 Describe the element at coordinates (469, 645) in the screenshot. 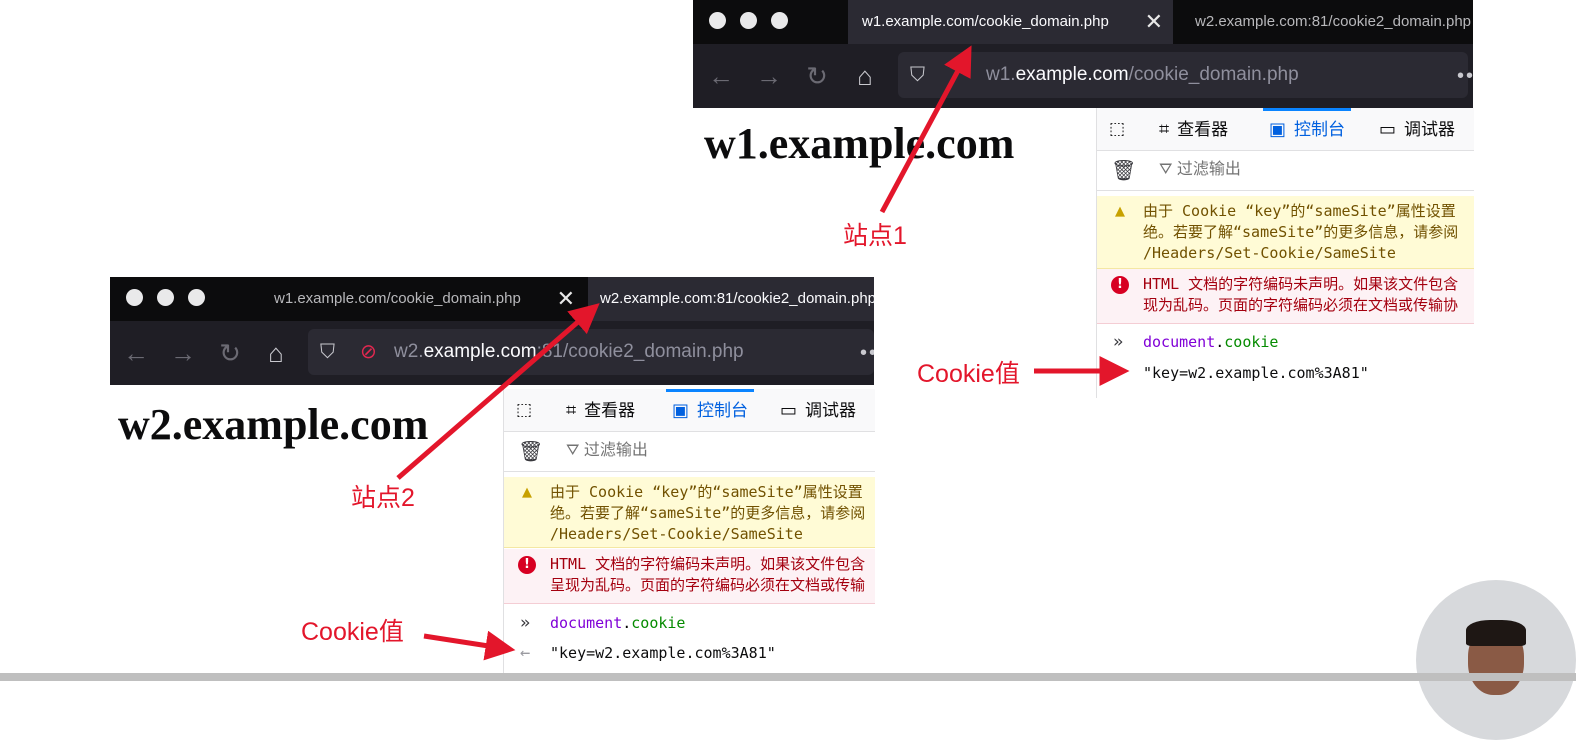

I see `arrow-cookie2` at that location.